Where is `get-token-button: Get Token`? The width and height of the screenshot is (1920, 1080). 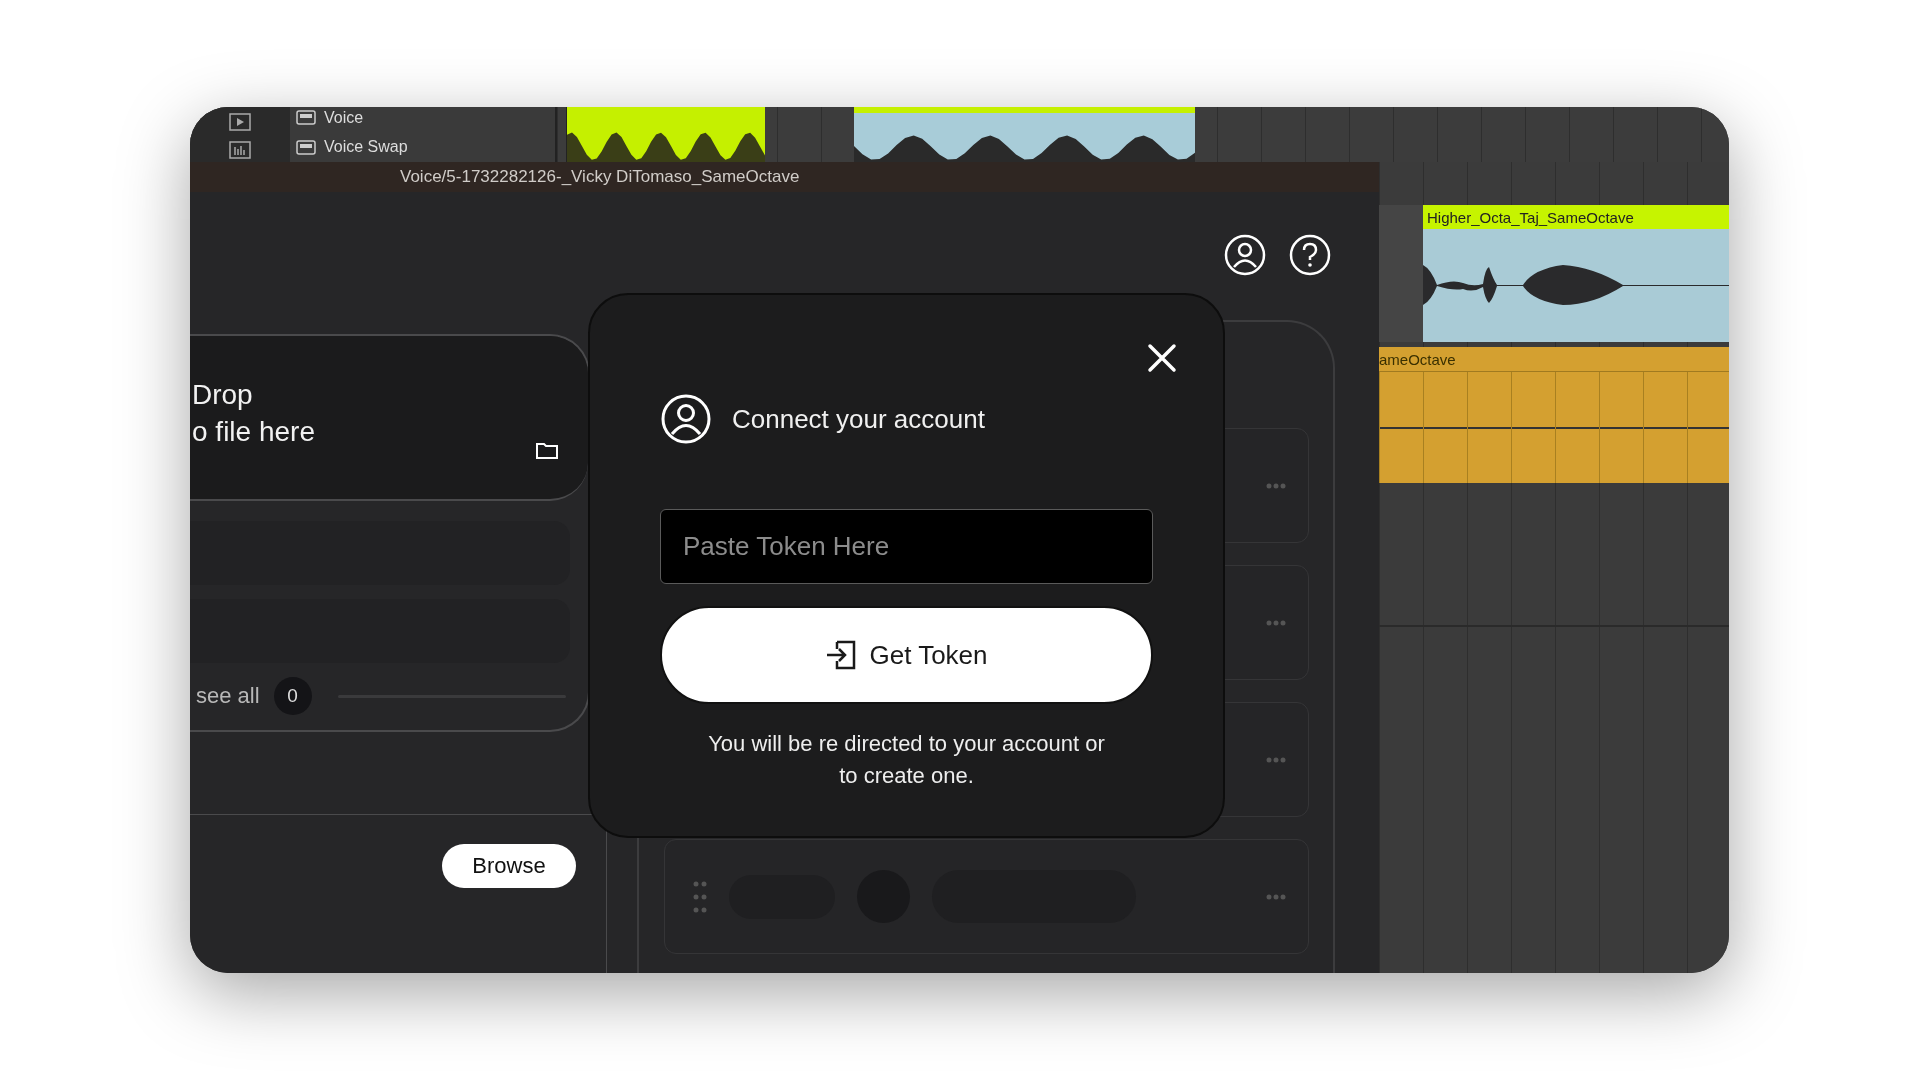
get-token-button: Get Token is located at coordinates (906, 655).